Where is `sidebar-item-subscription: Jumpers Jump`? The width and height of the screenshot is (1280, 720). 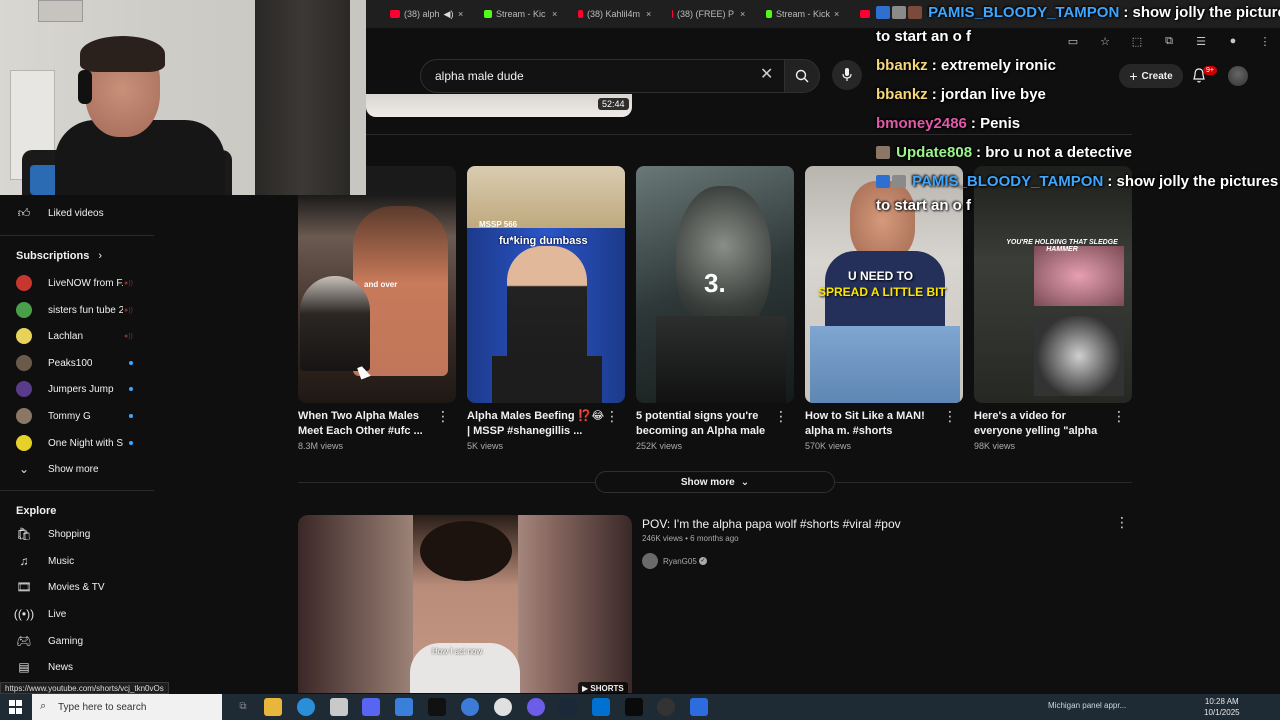 sidebar-item-subscription: Jumpers Jump is located at coordinates (77, 389).